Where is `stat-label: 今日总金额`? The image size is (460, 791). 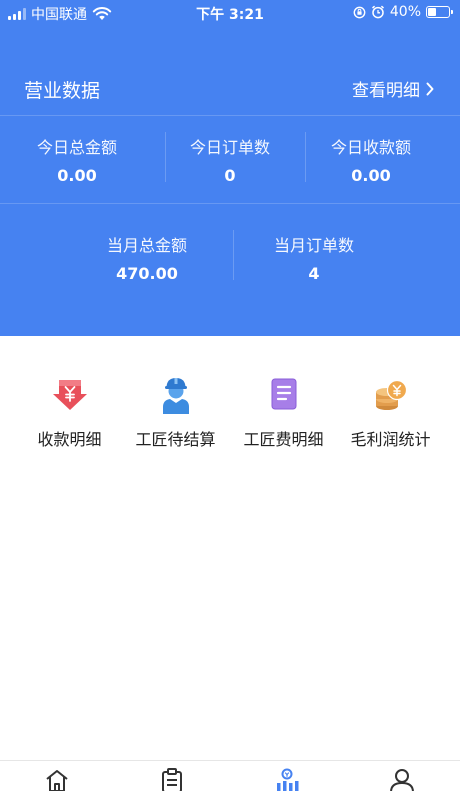 stat-label: 今日总金额 is located at coordinates (76, 147).